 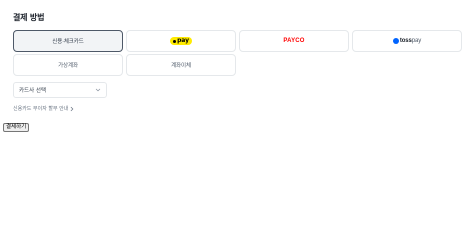 I want to click on kakaopay-logo: pay, so click(x=181, y=41).